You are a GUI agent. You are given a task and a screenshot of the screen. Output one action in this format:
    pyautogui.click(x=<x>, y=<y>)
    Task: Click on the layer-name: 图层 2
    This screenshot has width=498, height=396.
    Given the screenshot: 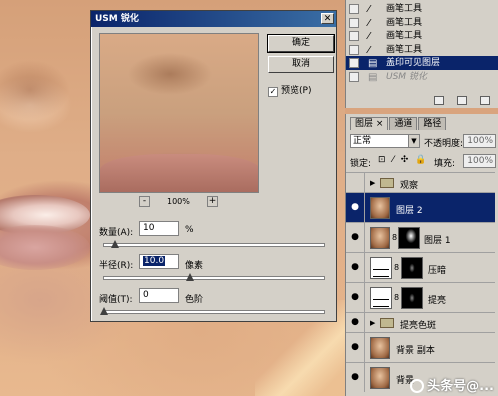 What is the action you would take?
    pyautogui.click(x=409, y=210)
    